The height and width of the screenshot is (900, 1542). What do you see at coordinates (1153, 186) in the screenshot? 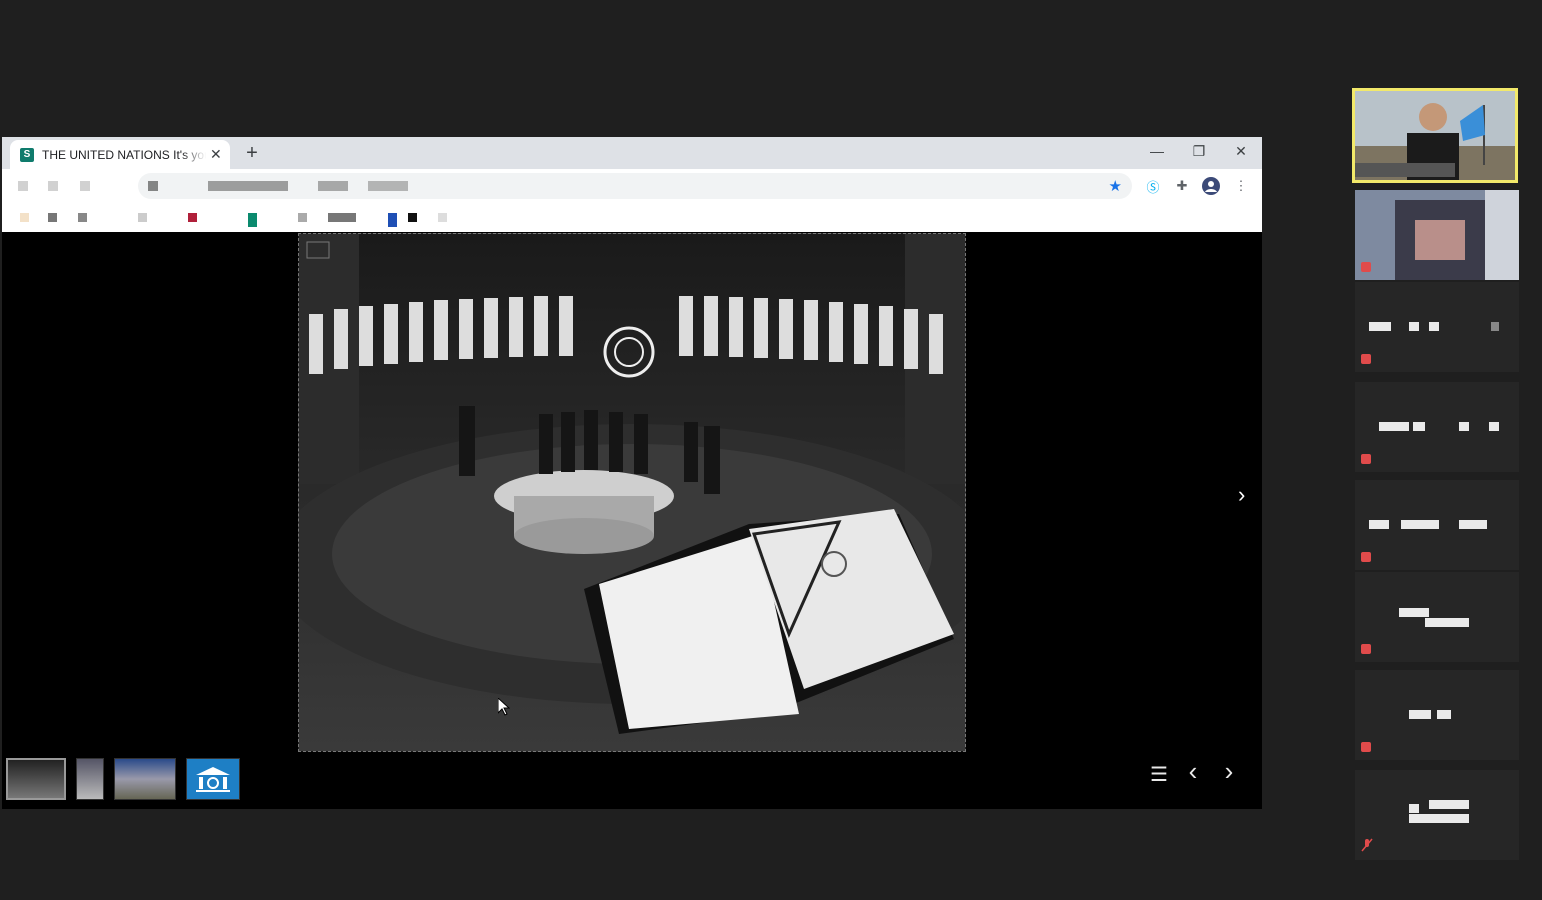
I see `skype-extension-icon: Ⓢ` at bounding box center [1153, 186].